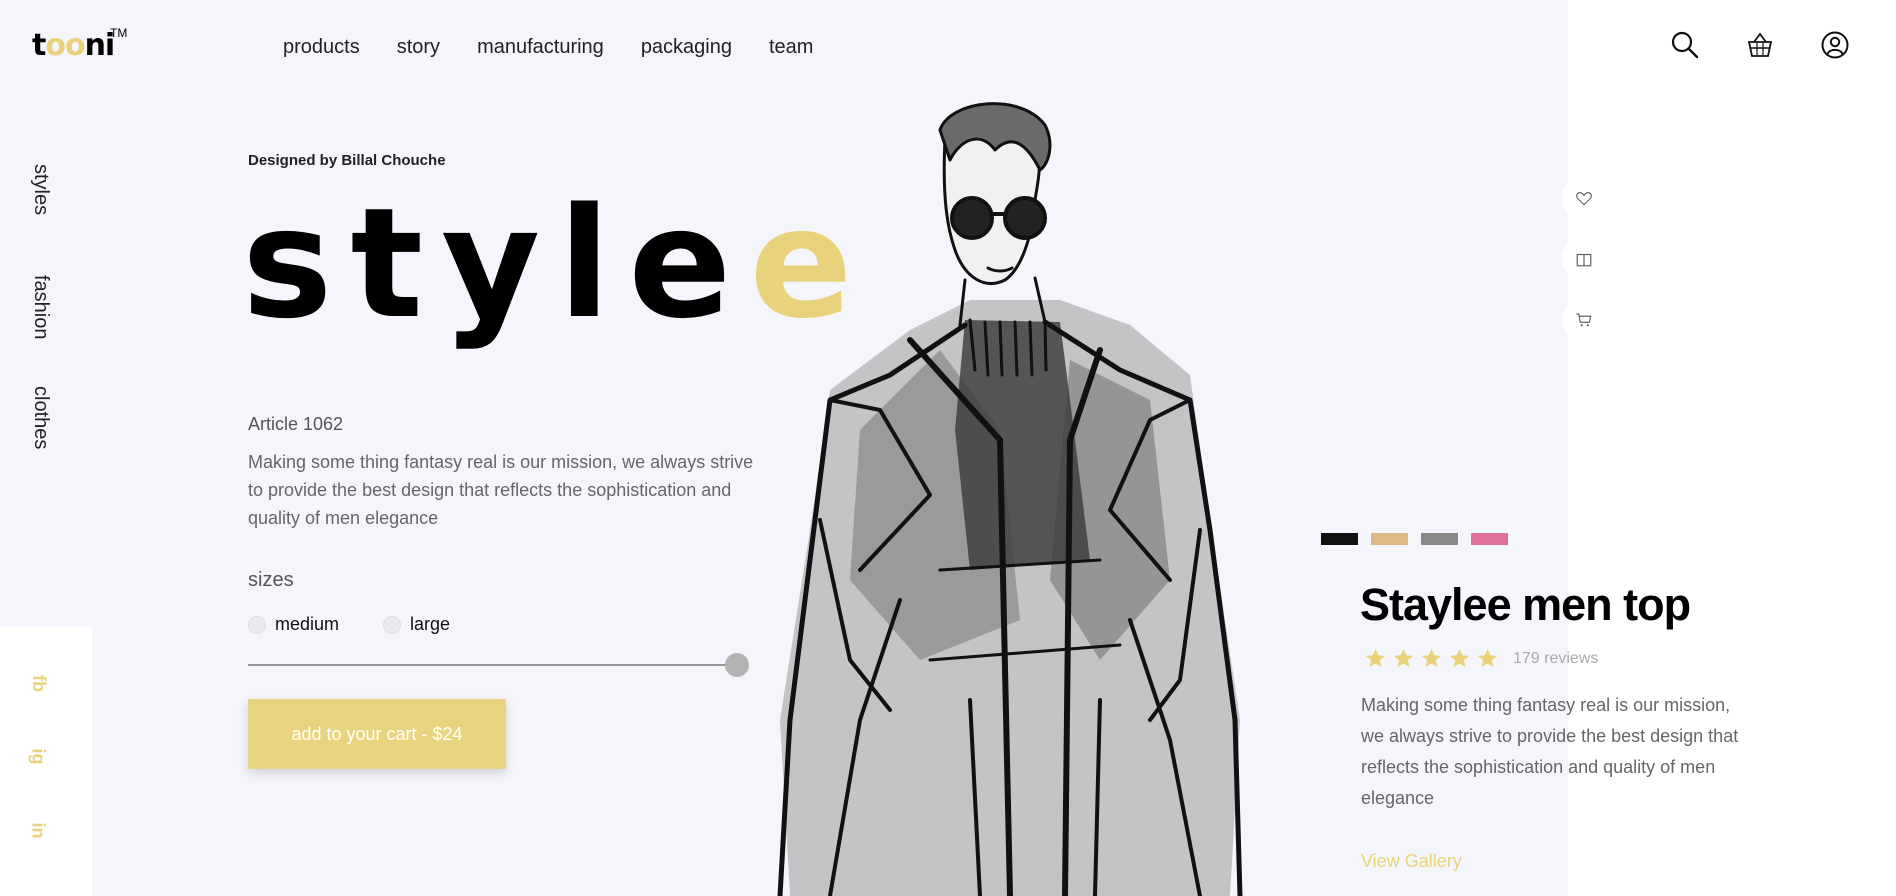 Image resolution: width=1896 pixels, height=896 pixels. What do you see at coordinates (1439, 539) in the screenshot?
I see `color-swatch-gray` at bounding box center [1439, 539].